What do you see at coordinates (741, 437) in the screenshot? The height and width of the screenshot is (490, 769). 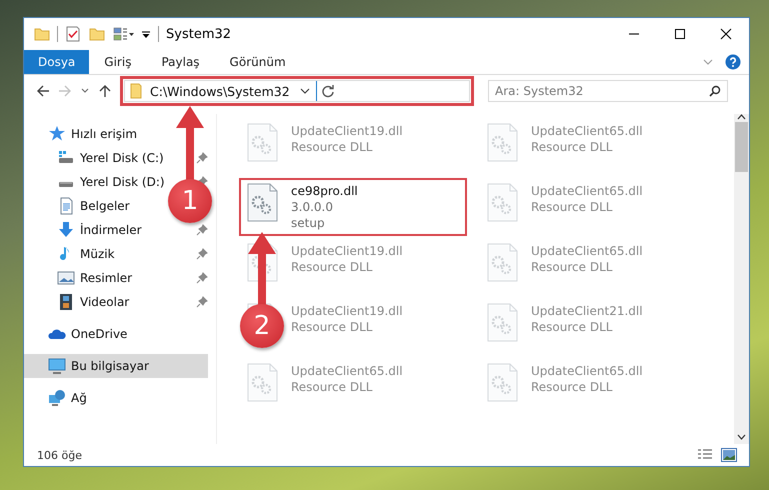 I see `scroll-down-icon` at bounding box center [741, 437].